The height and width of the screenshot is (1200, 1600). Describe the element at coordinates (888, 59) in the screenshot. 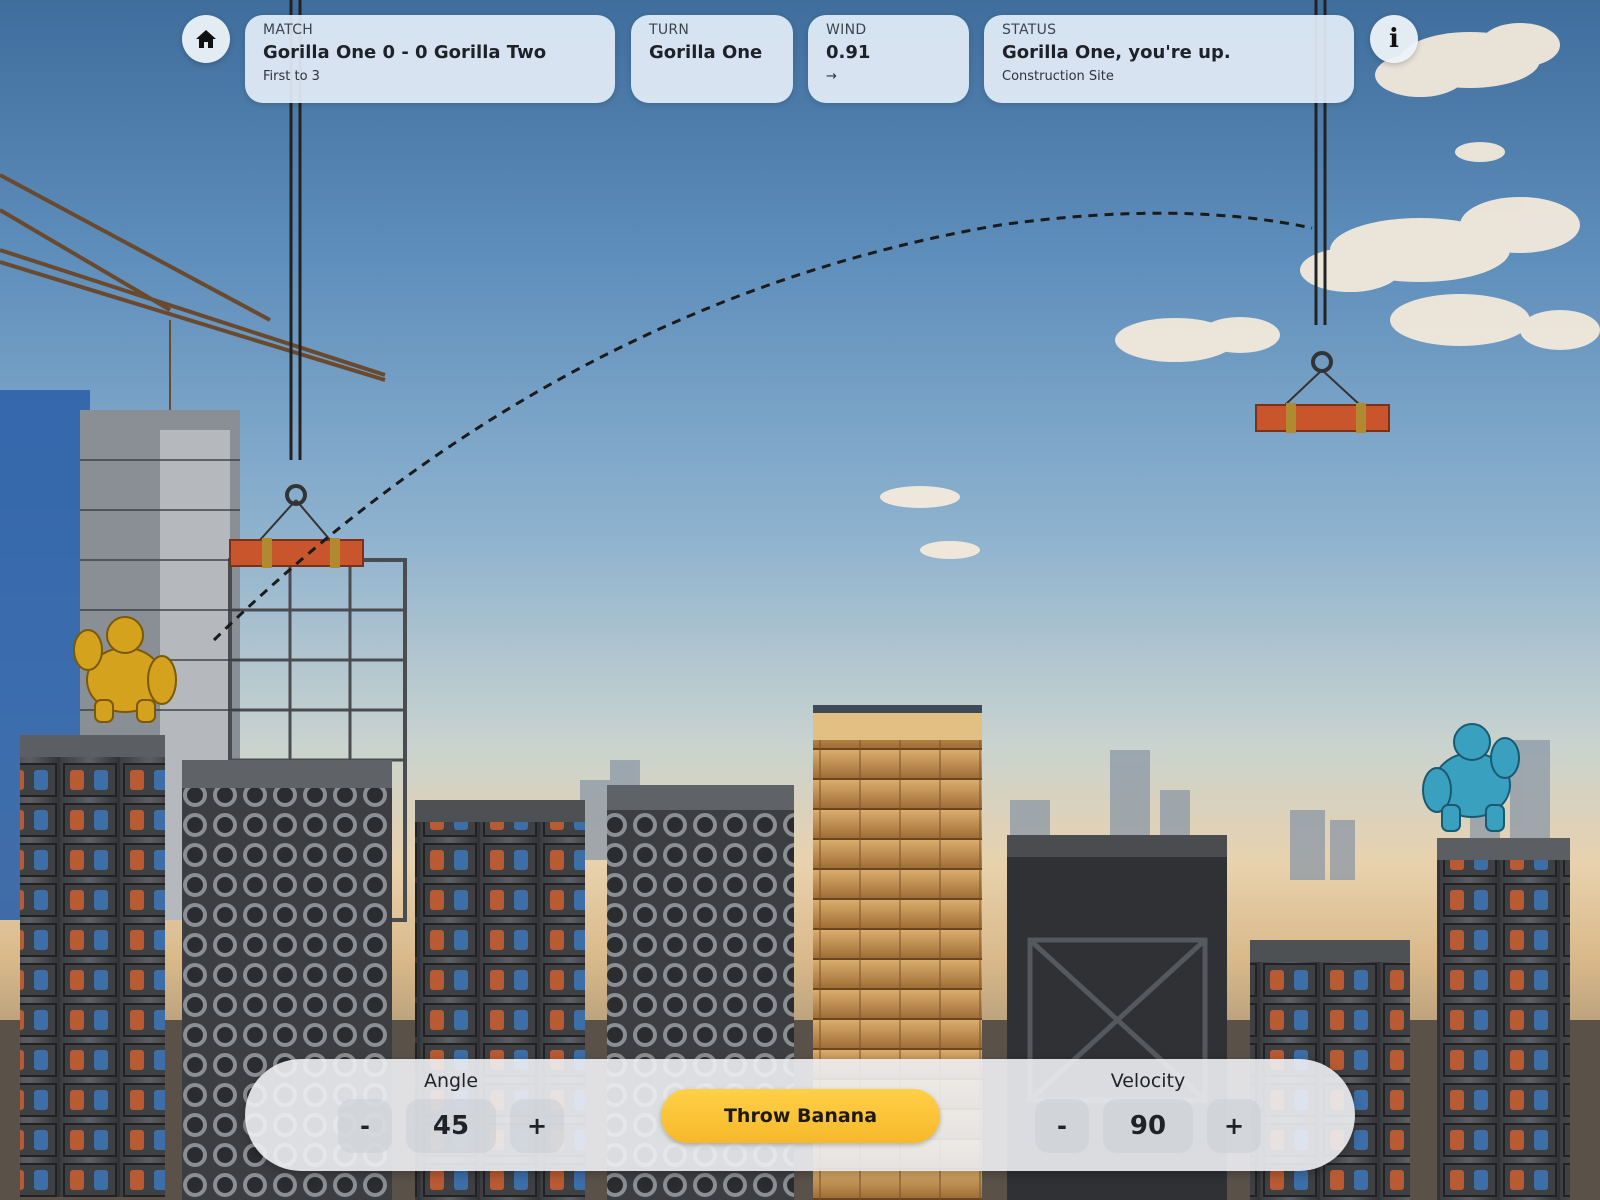

I see `wind-card: WIND 0.91 →` at that location.